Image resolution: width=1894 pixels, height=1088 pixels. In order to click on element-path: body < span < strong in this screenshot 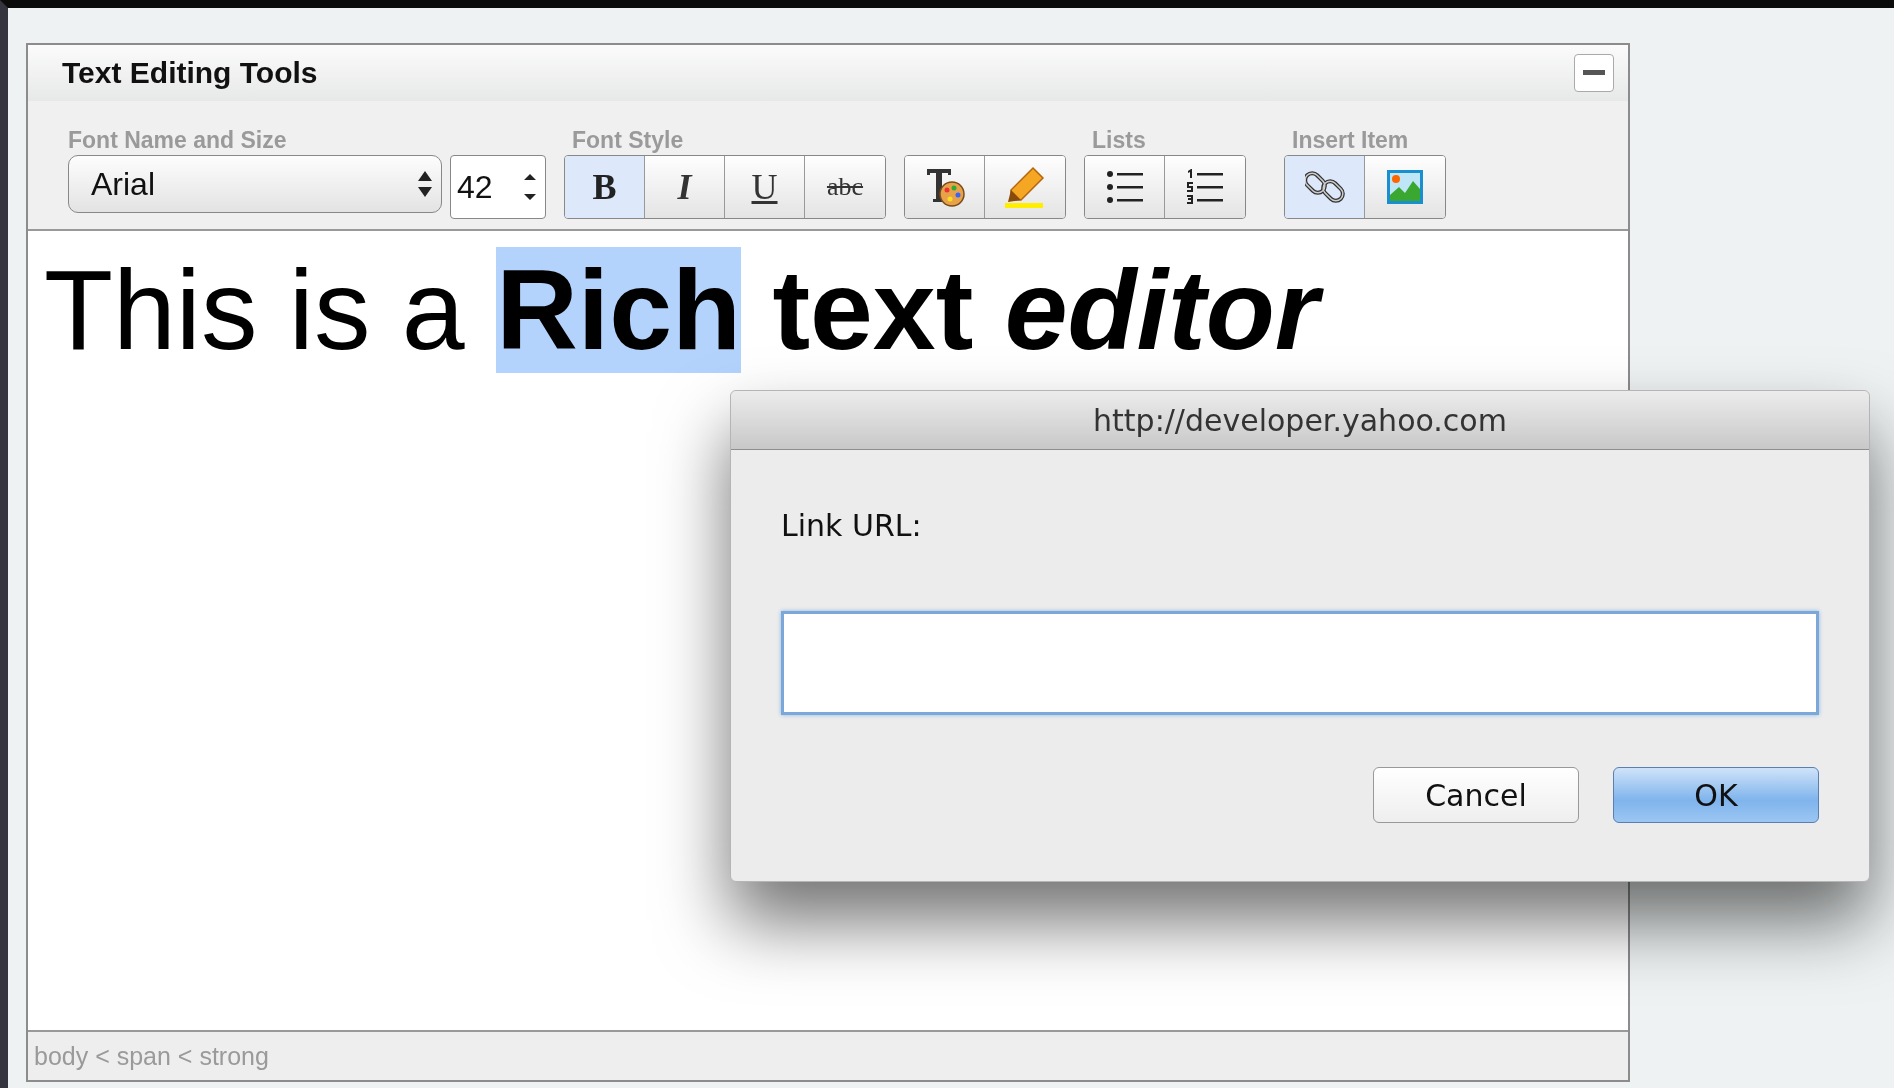, I will do `click(151, 1056)`.